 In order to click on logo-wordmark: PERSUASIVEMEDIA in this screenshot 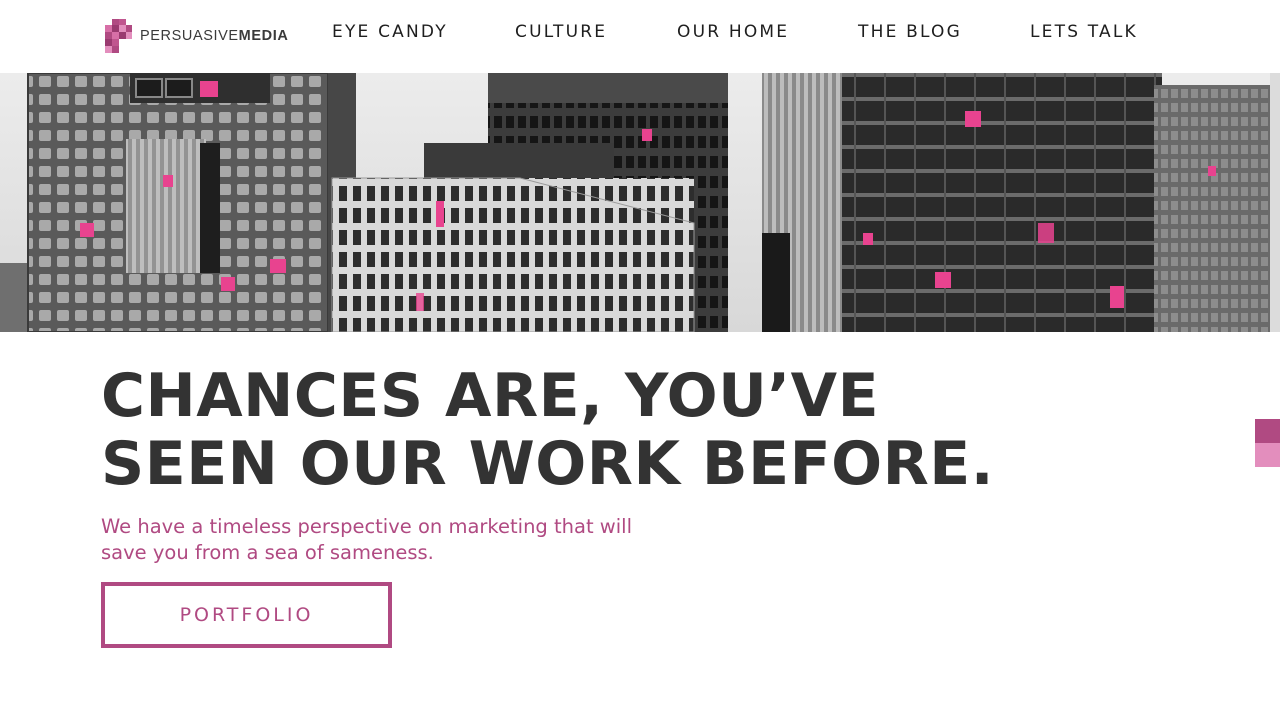, I will do `click(214, 36)`.